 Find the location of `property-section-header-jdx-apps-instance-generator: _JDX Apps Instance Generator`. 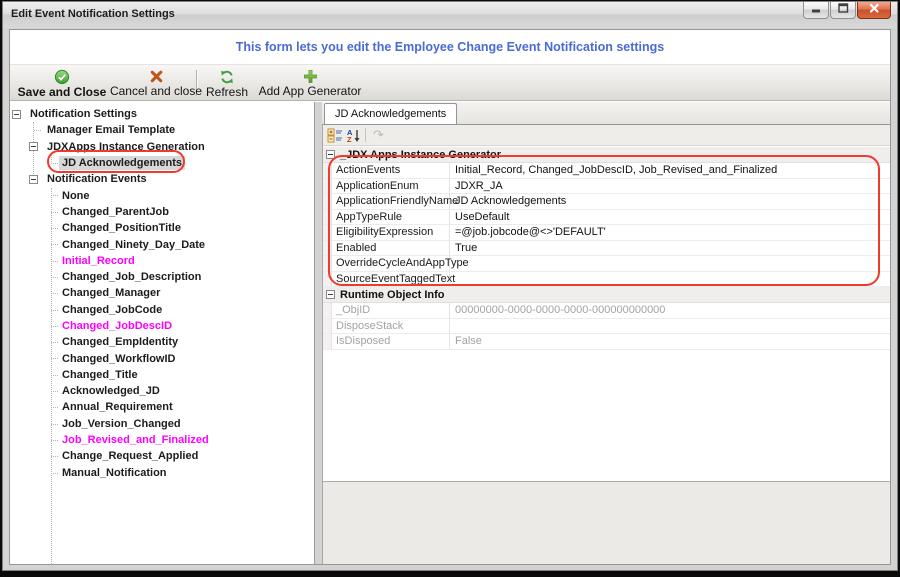

property-section-header-jdx-apps-instance-generator: _JDX Apps Instance Generator is located at coordinates (606, 155).